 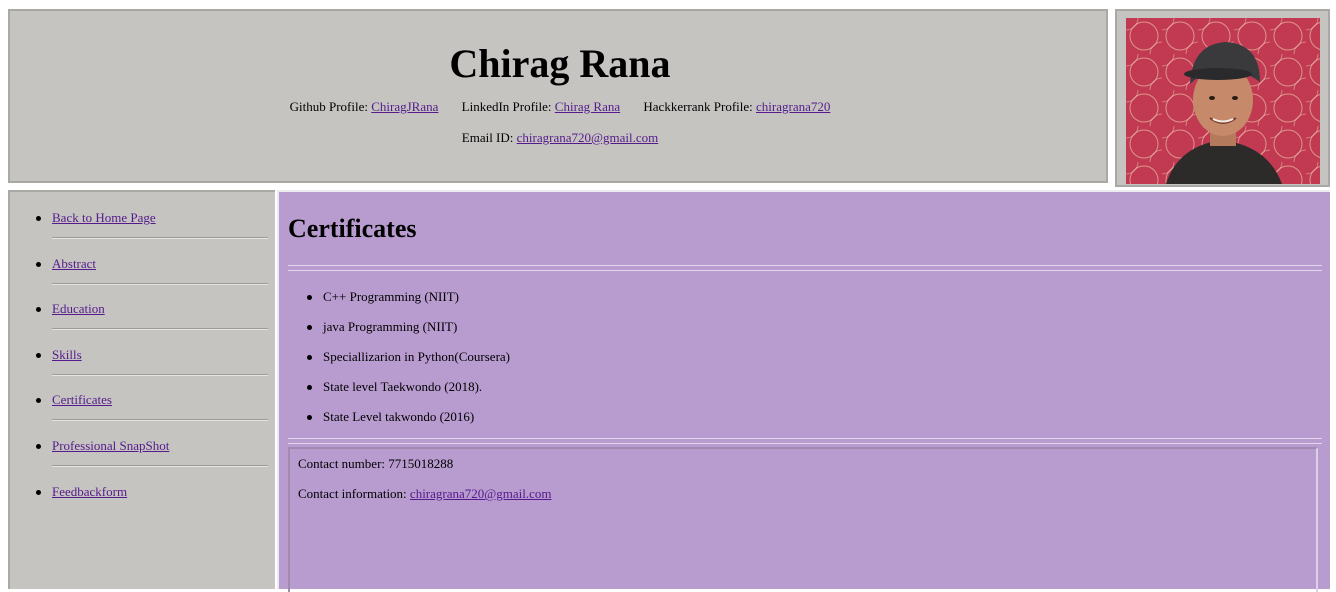 What do you see at coordinates (487, 137) in the screenshot?
I see `email-label: Email ID:` at bounding box center [487, 137].